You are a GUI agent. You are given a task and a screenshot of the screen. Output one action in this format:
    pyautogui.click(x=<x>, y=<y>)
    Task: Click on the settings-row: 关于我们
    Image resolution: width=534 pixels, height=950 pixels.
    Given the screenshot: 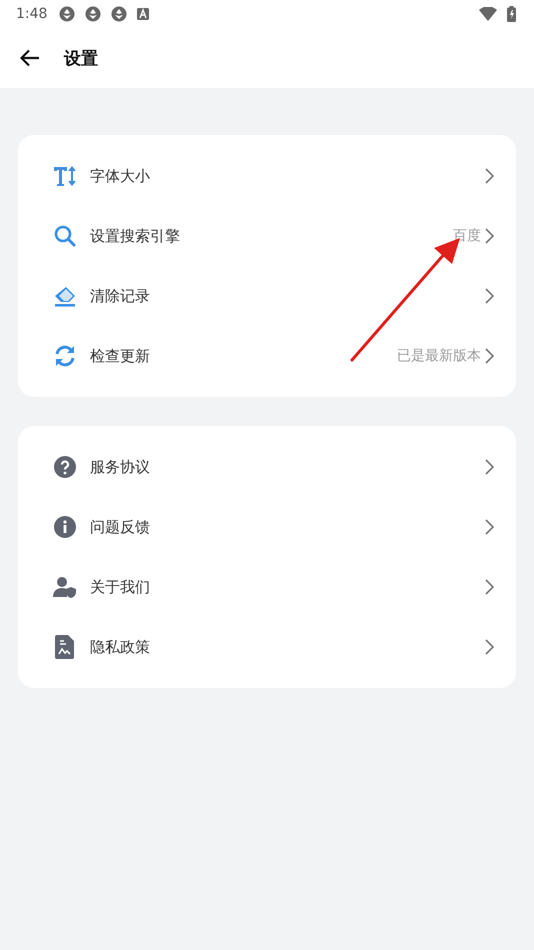 What is the action you would take?
    pyautogui.click(x=267, y=587)
    